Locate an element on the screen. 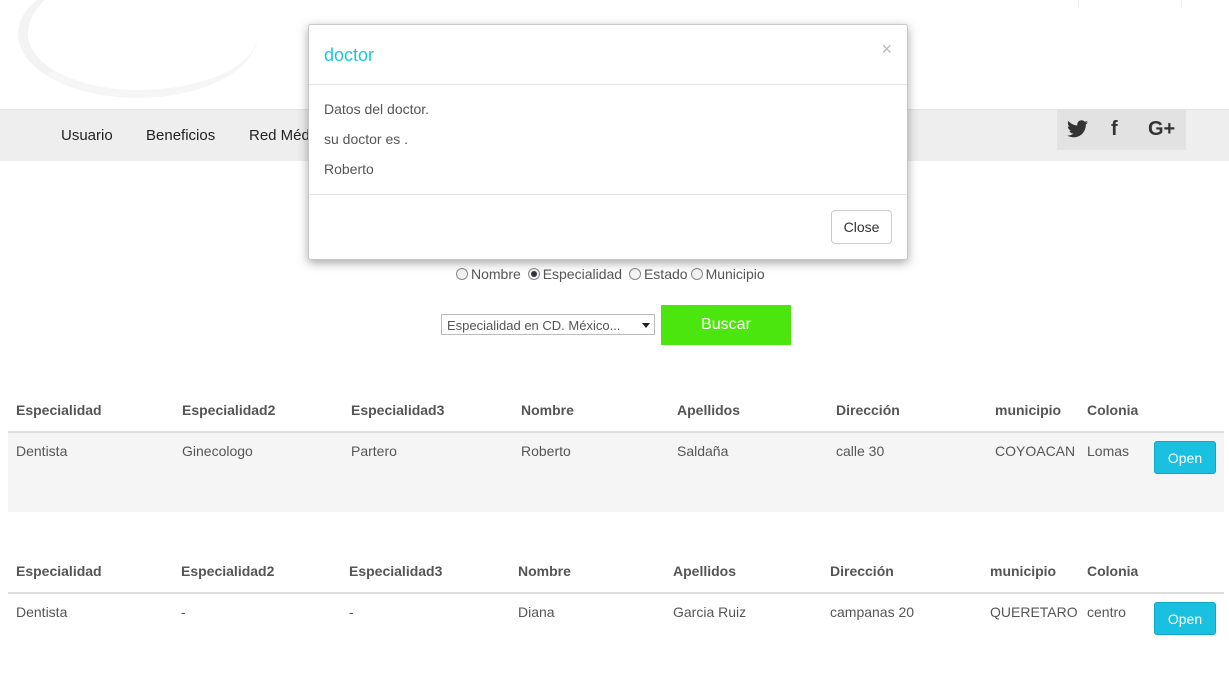  radio-nombre is located at coordinates (462, 274).